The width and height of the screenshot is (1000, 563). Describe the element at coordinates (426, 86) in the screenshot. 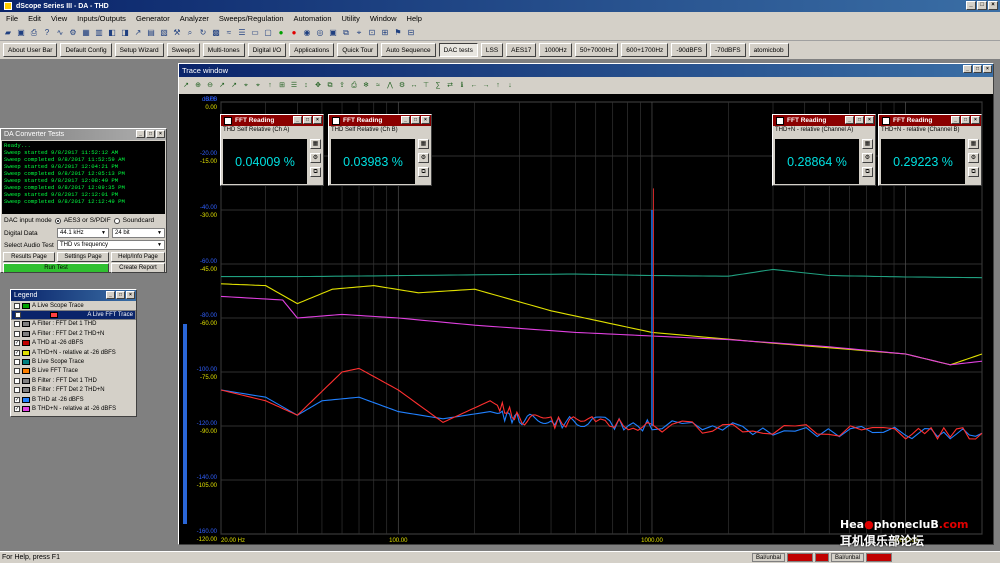

I see `limit-icon: ⊤` at that location.